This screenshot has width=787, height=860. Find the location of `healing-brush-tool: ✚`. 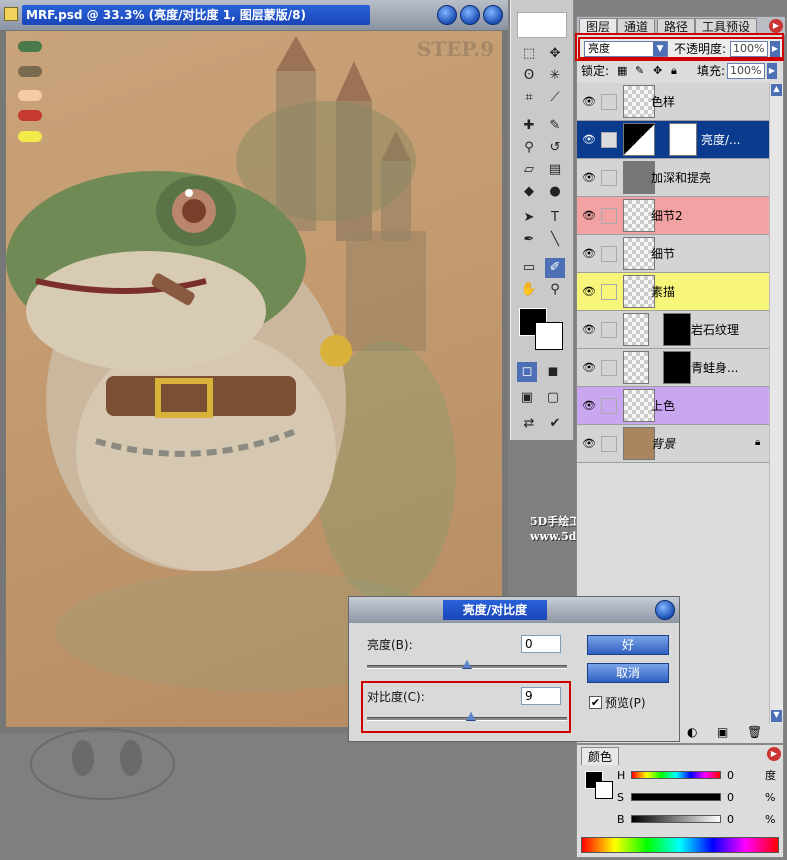

healing-brush-tool: ✚ is located at coordinates (529, 126).